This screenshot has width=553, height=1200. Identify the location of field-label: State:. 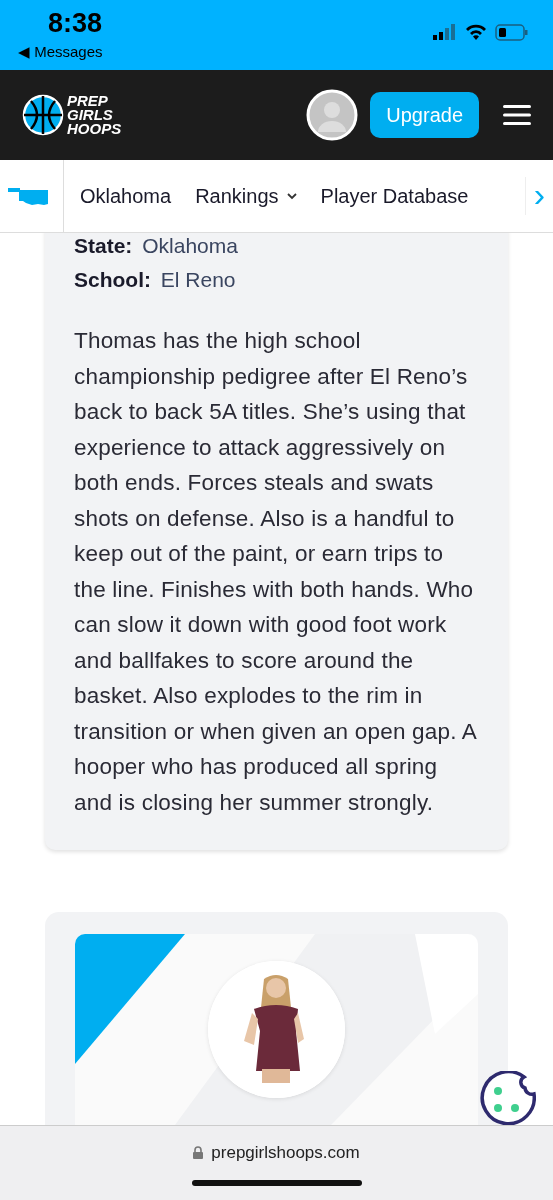
(103, 245).